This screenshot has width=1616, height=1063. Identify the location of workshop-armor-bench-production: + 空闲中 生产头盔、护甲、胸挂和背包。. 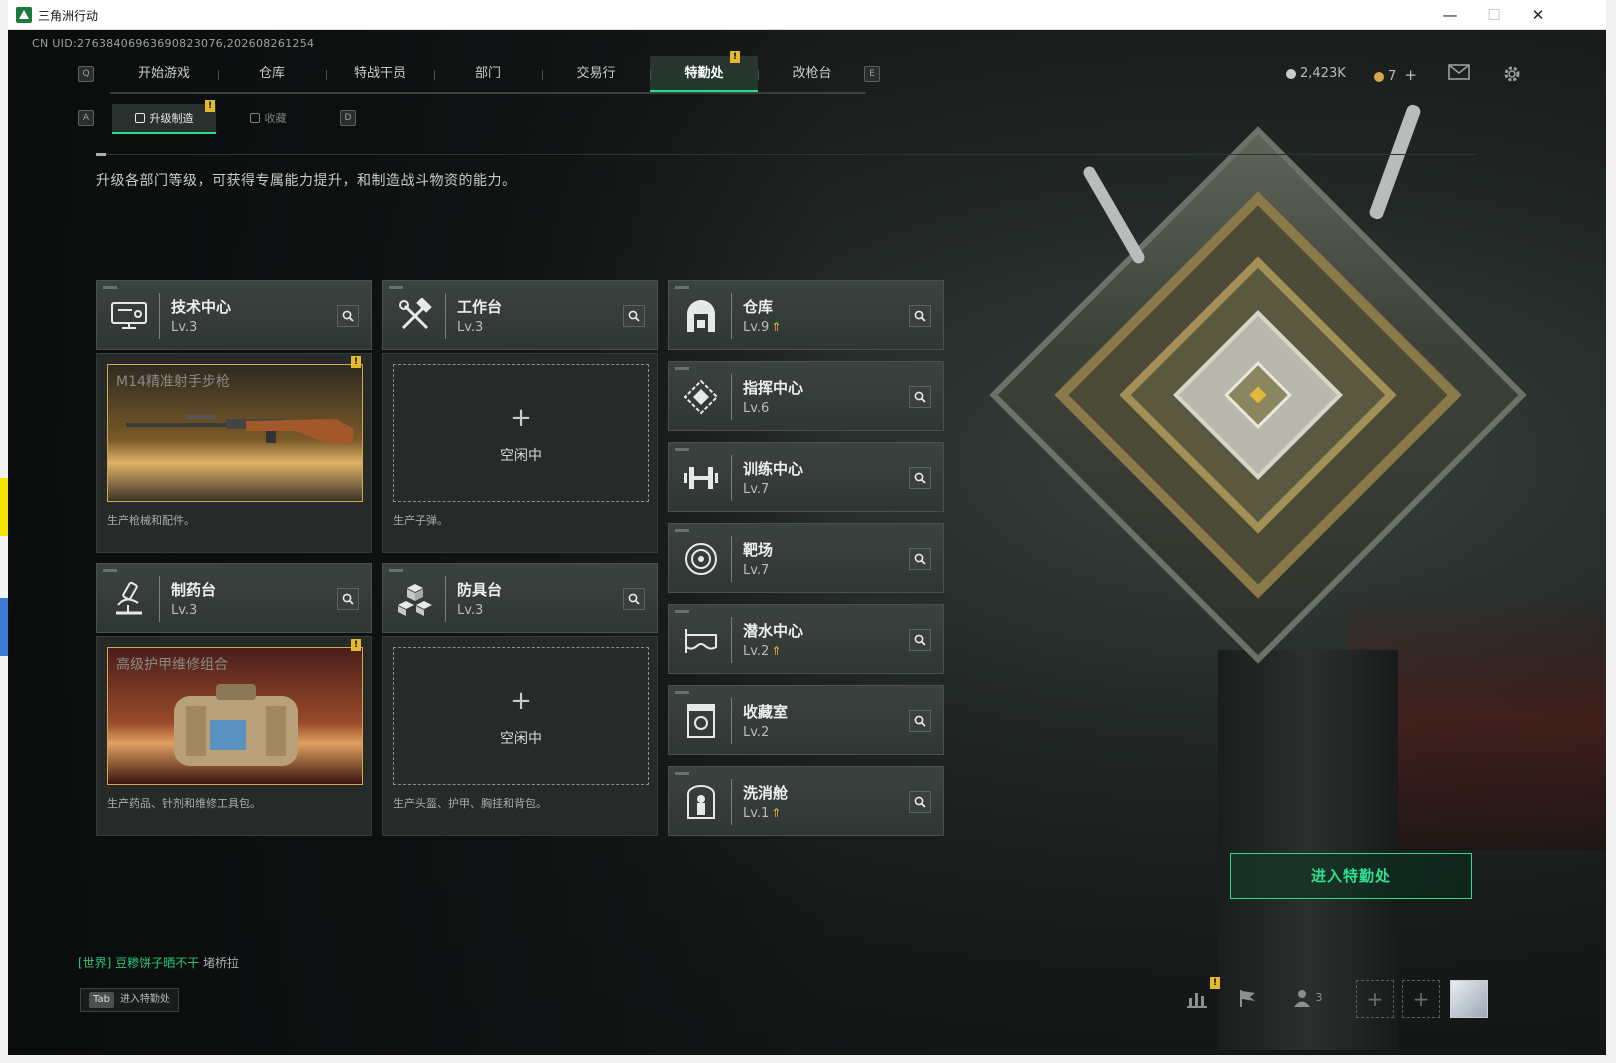
(520, 736).